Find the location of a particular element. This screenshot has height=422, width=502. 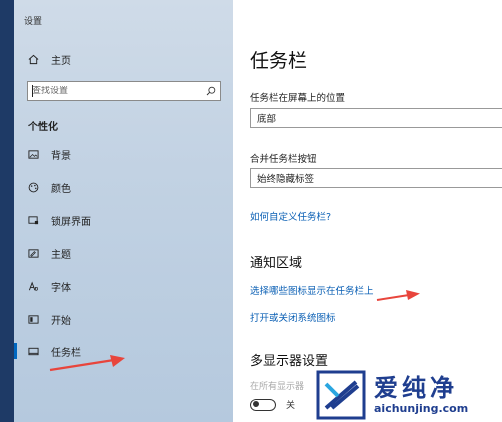

page-title: 任务栏 is located at coordinates (279, 61).